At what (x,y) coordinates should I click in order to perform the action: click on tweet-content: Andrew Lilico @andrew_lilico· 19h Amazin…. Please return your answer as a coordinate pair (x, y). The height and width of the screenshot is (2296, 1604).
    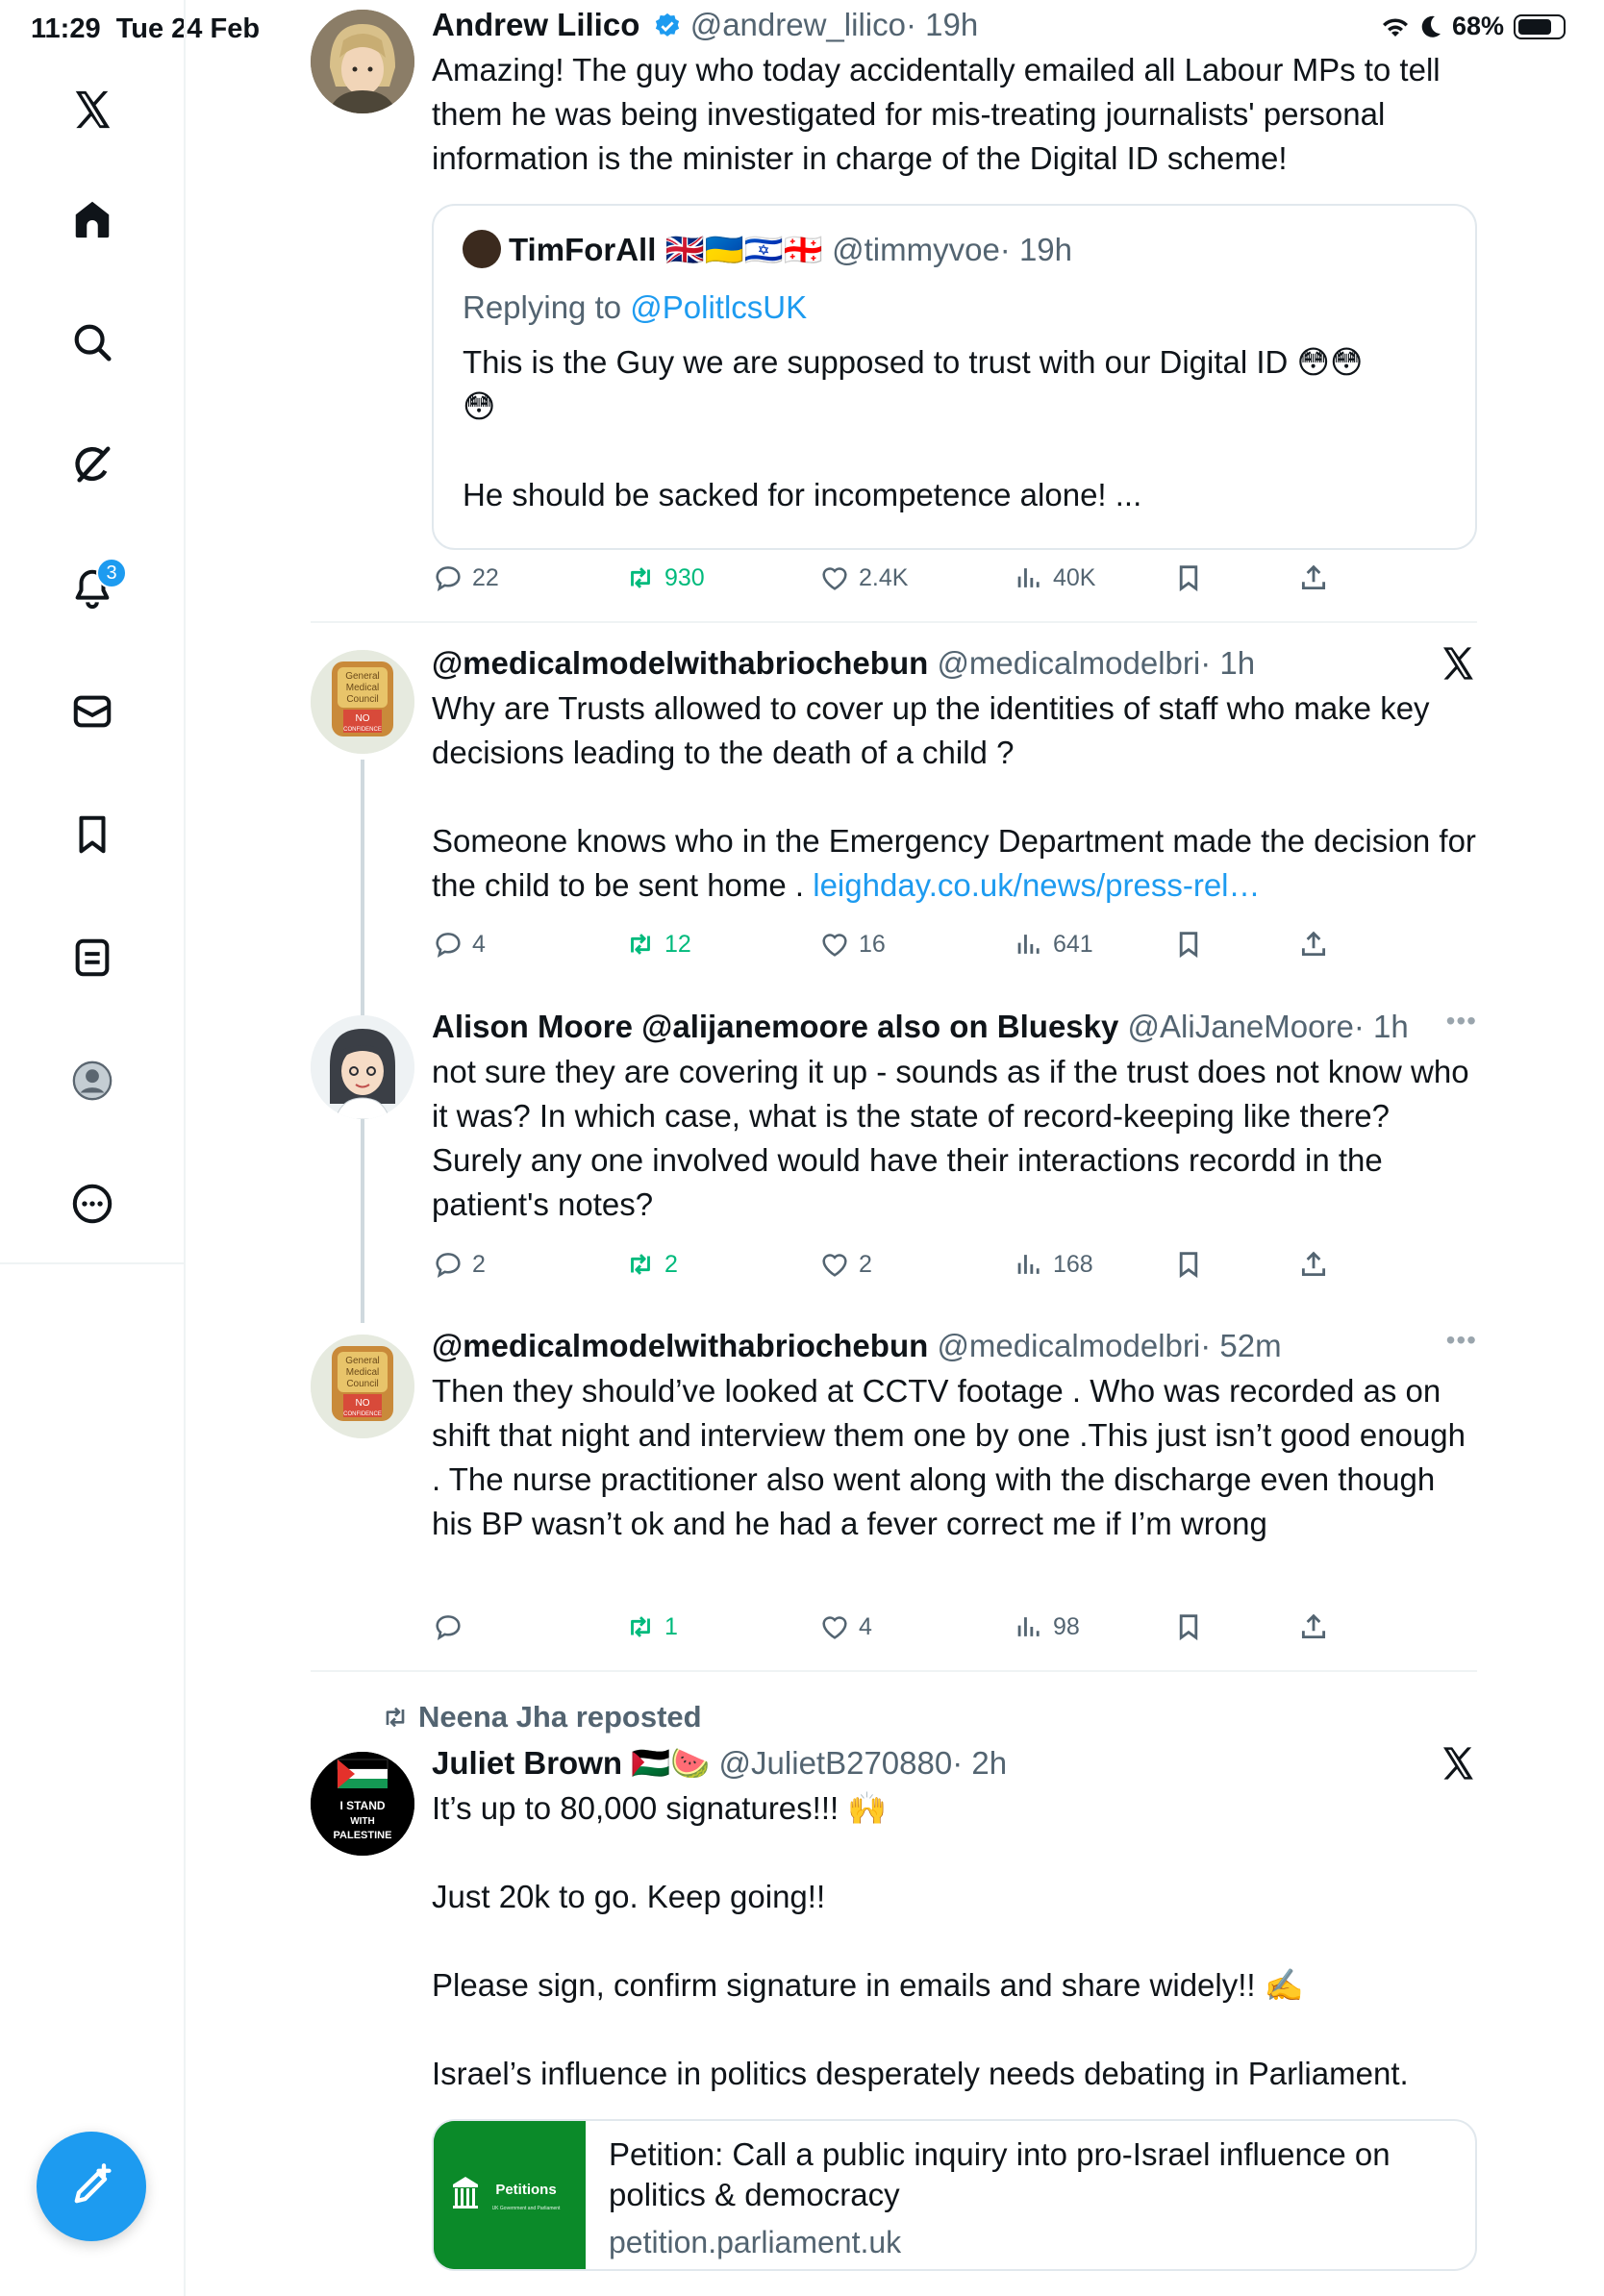
    Looking at the image, I should click on (954, 92).